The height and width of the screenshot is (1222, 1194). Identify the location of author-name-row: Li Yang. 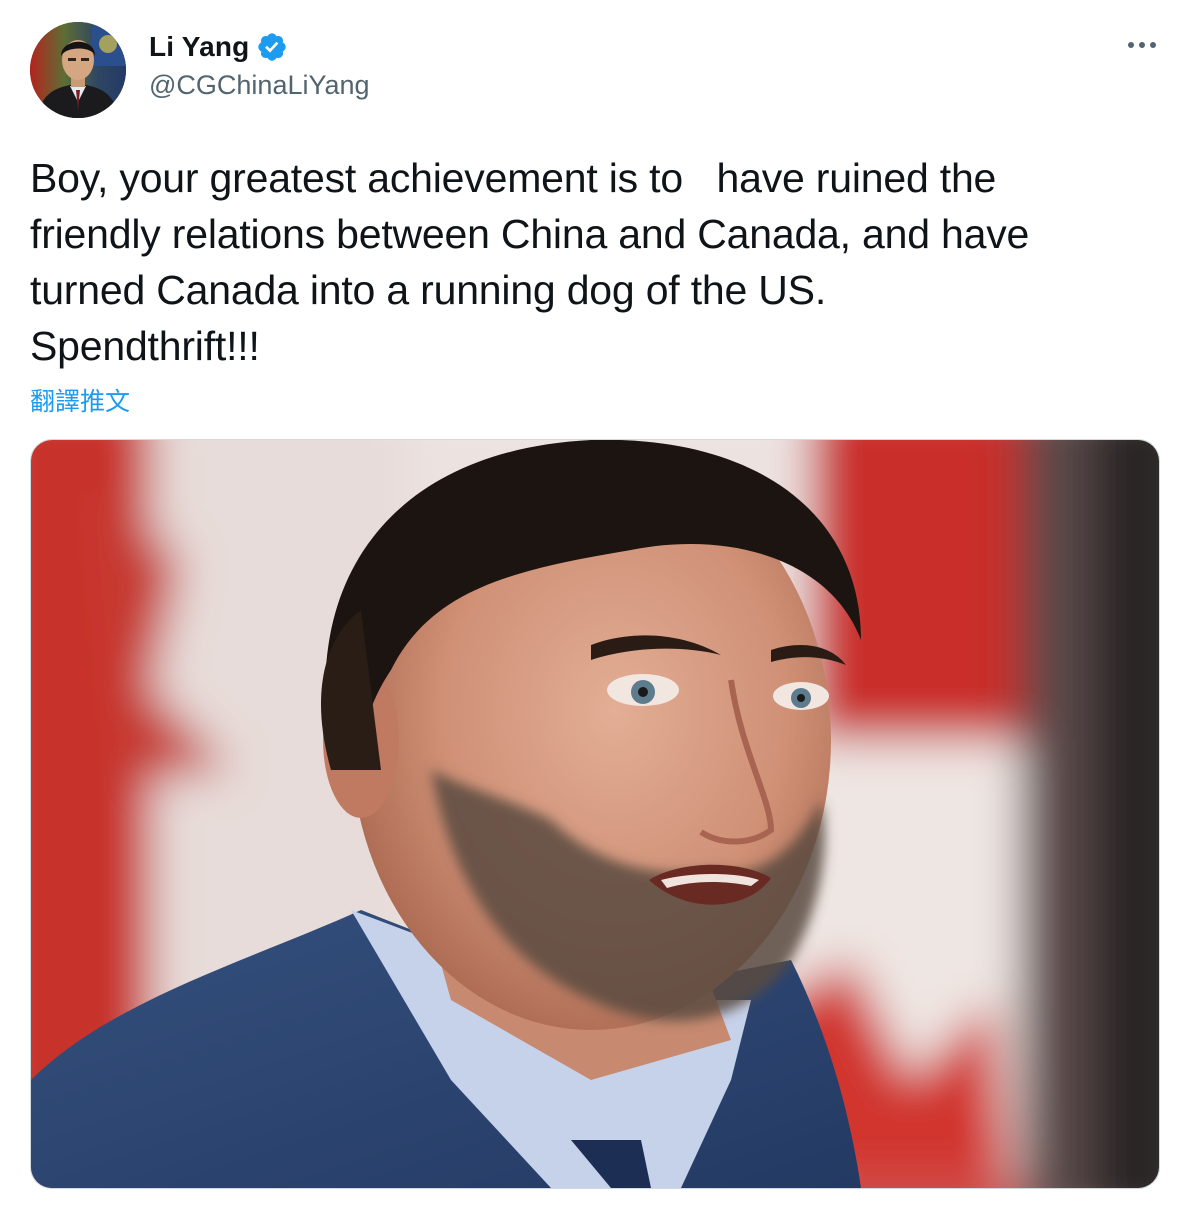
(218, 47).